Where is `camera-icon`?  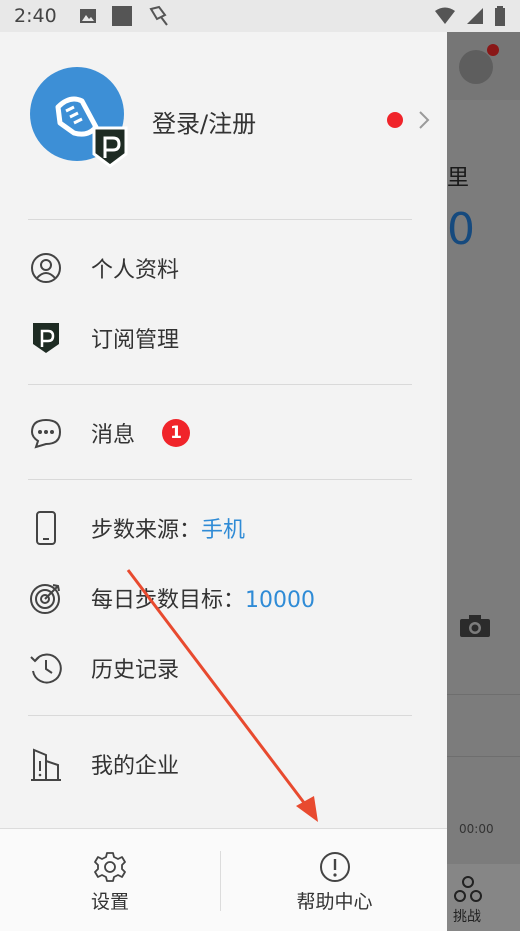 camera-icon is located at coordinates (475, 626).